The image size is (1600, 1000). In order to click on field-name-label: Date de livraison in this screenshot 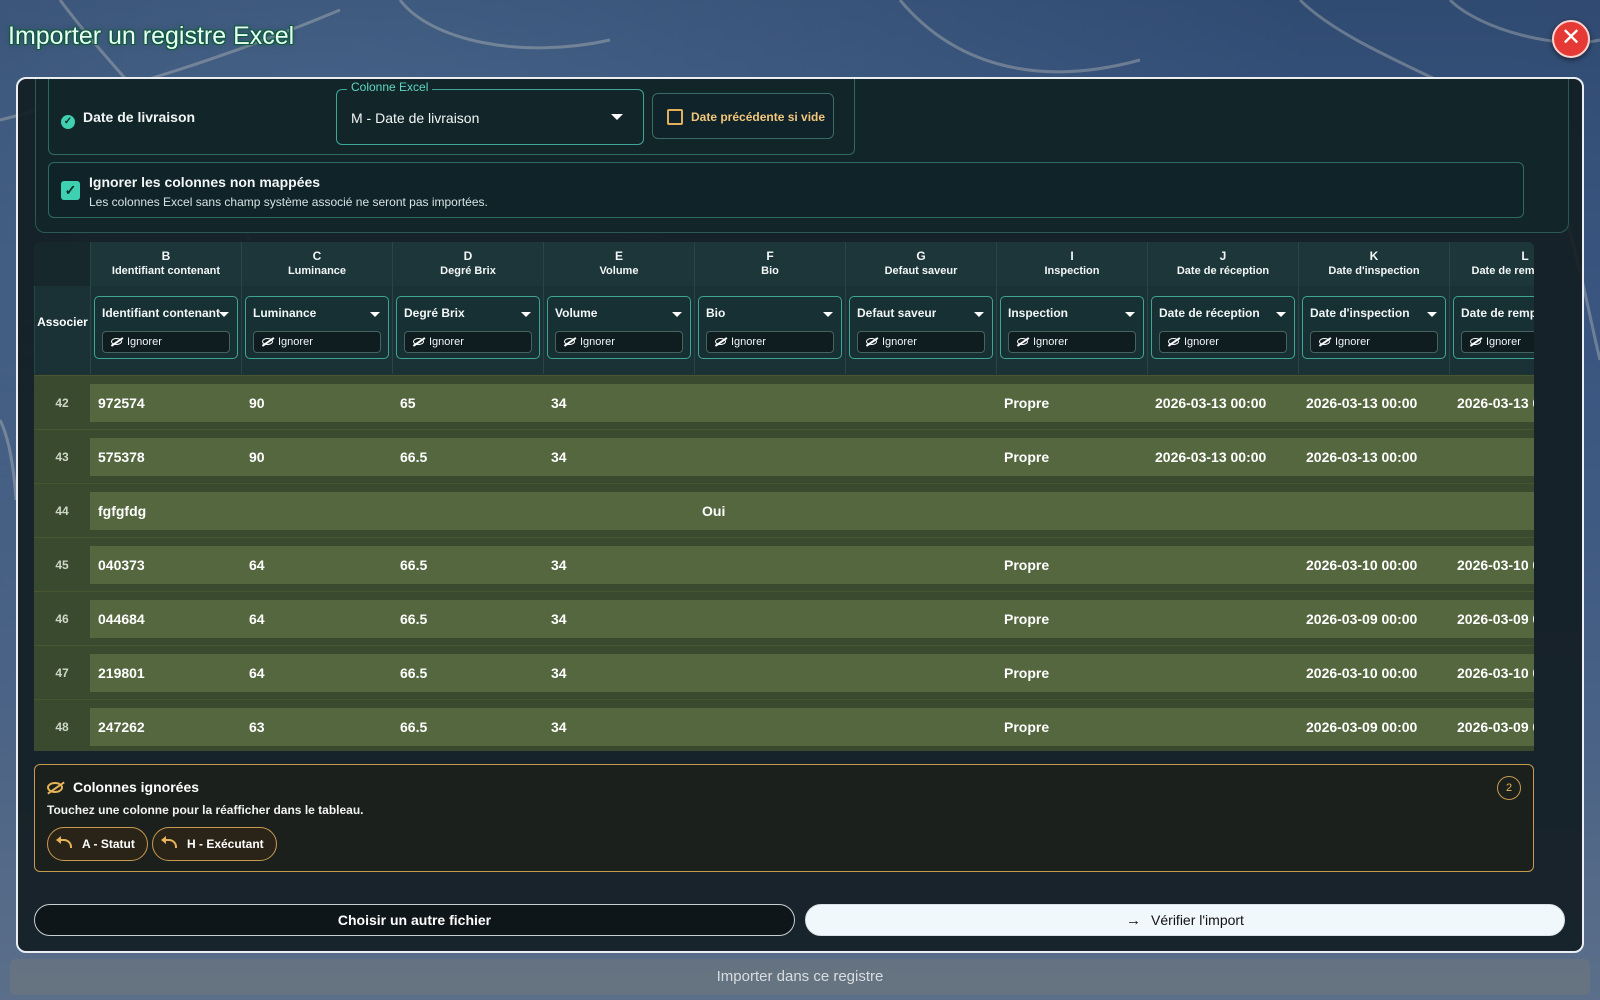, I will do `click(139, 117)`.